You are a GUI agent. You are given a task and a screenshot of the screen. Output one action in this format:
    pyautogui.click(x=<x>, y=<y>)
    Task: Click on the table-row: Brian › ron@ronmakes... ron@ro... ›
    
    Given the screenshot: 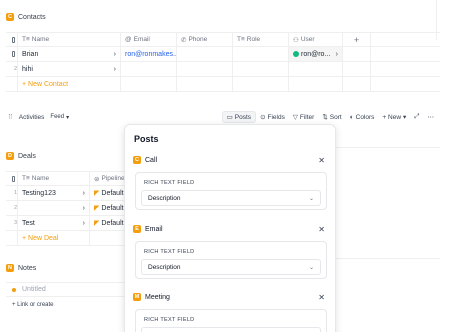 What is the action you would take?
    pyautogui.click(x=223, y=54)
    